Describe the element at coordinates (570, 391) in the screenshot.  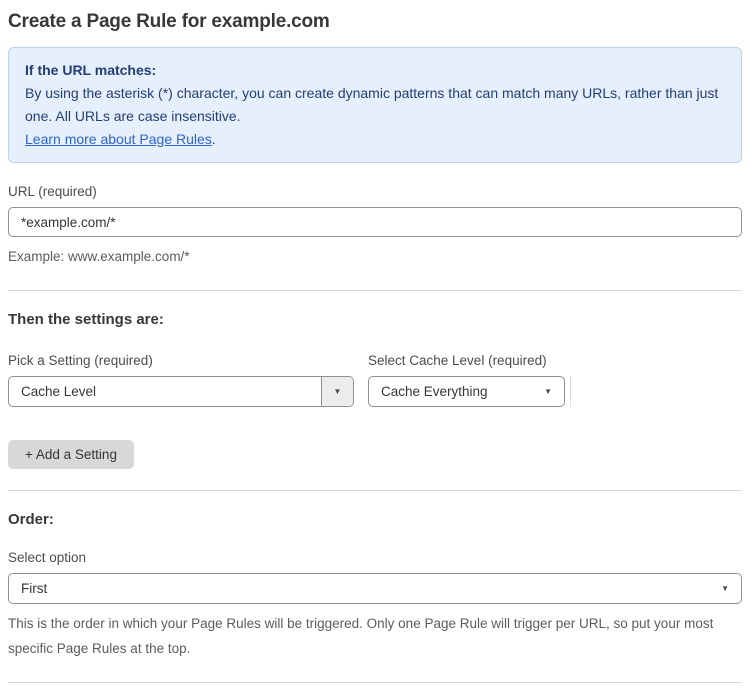
I see `settings-column-divider` at that location.